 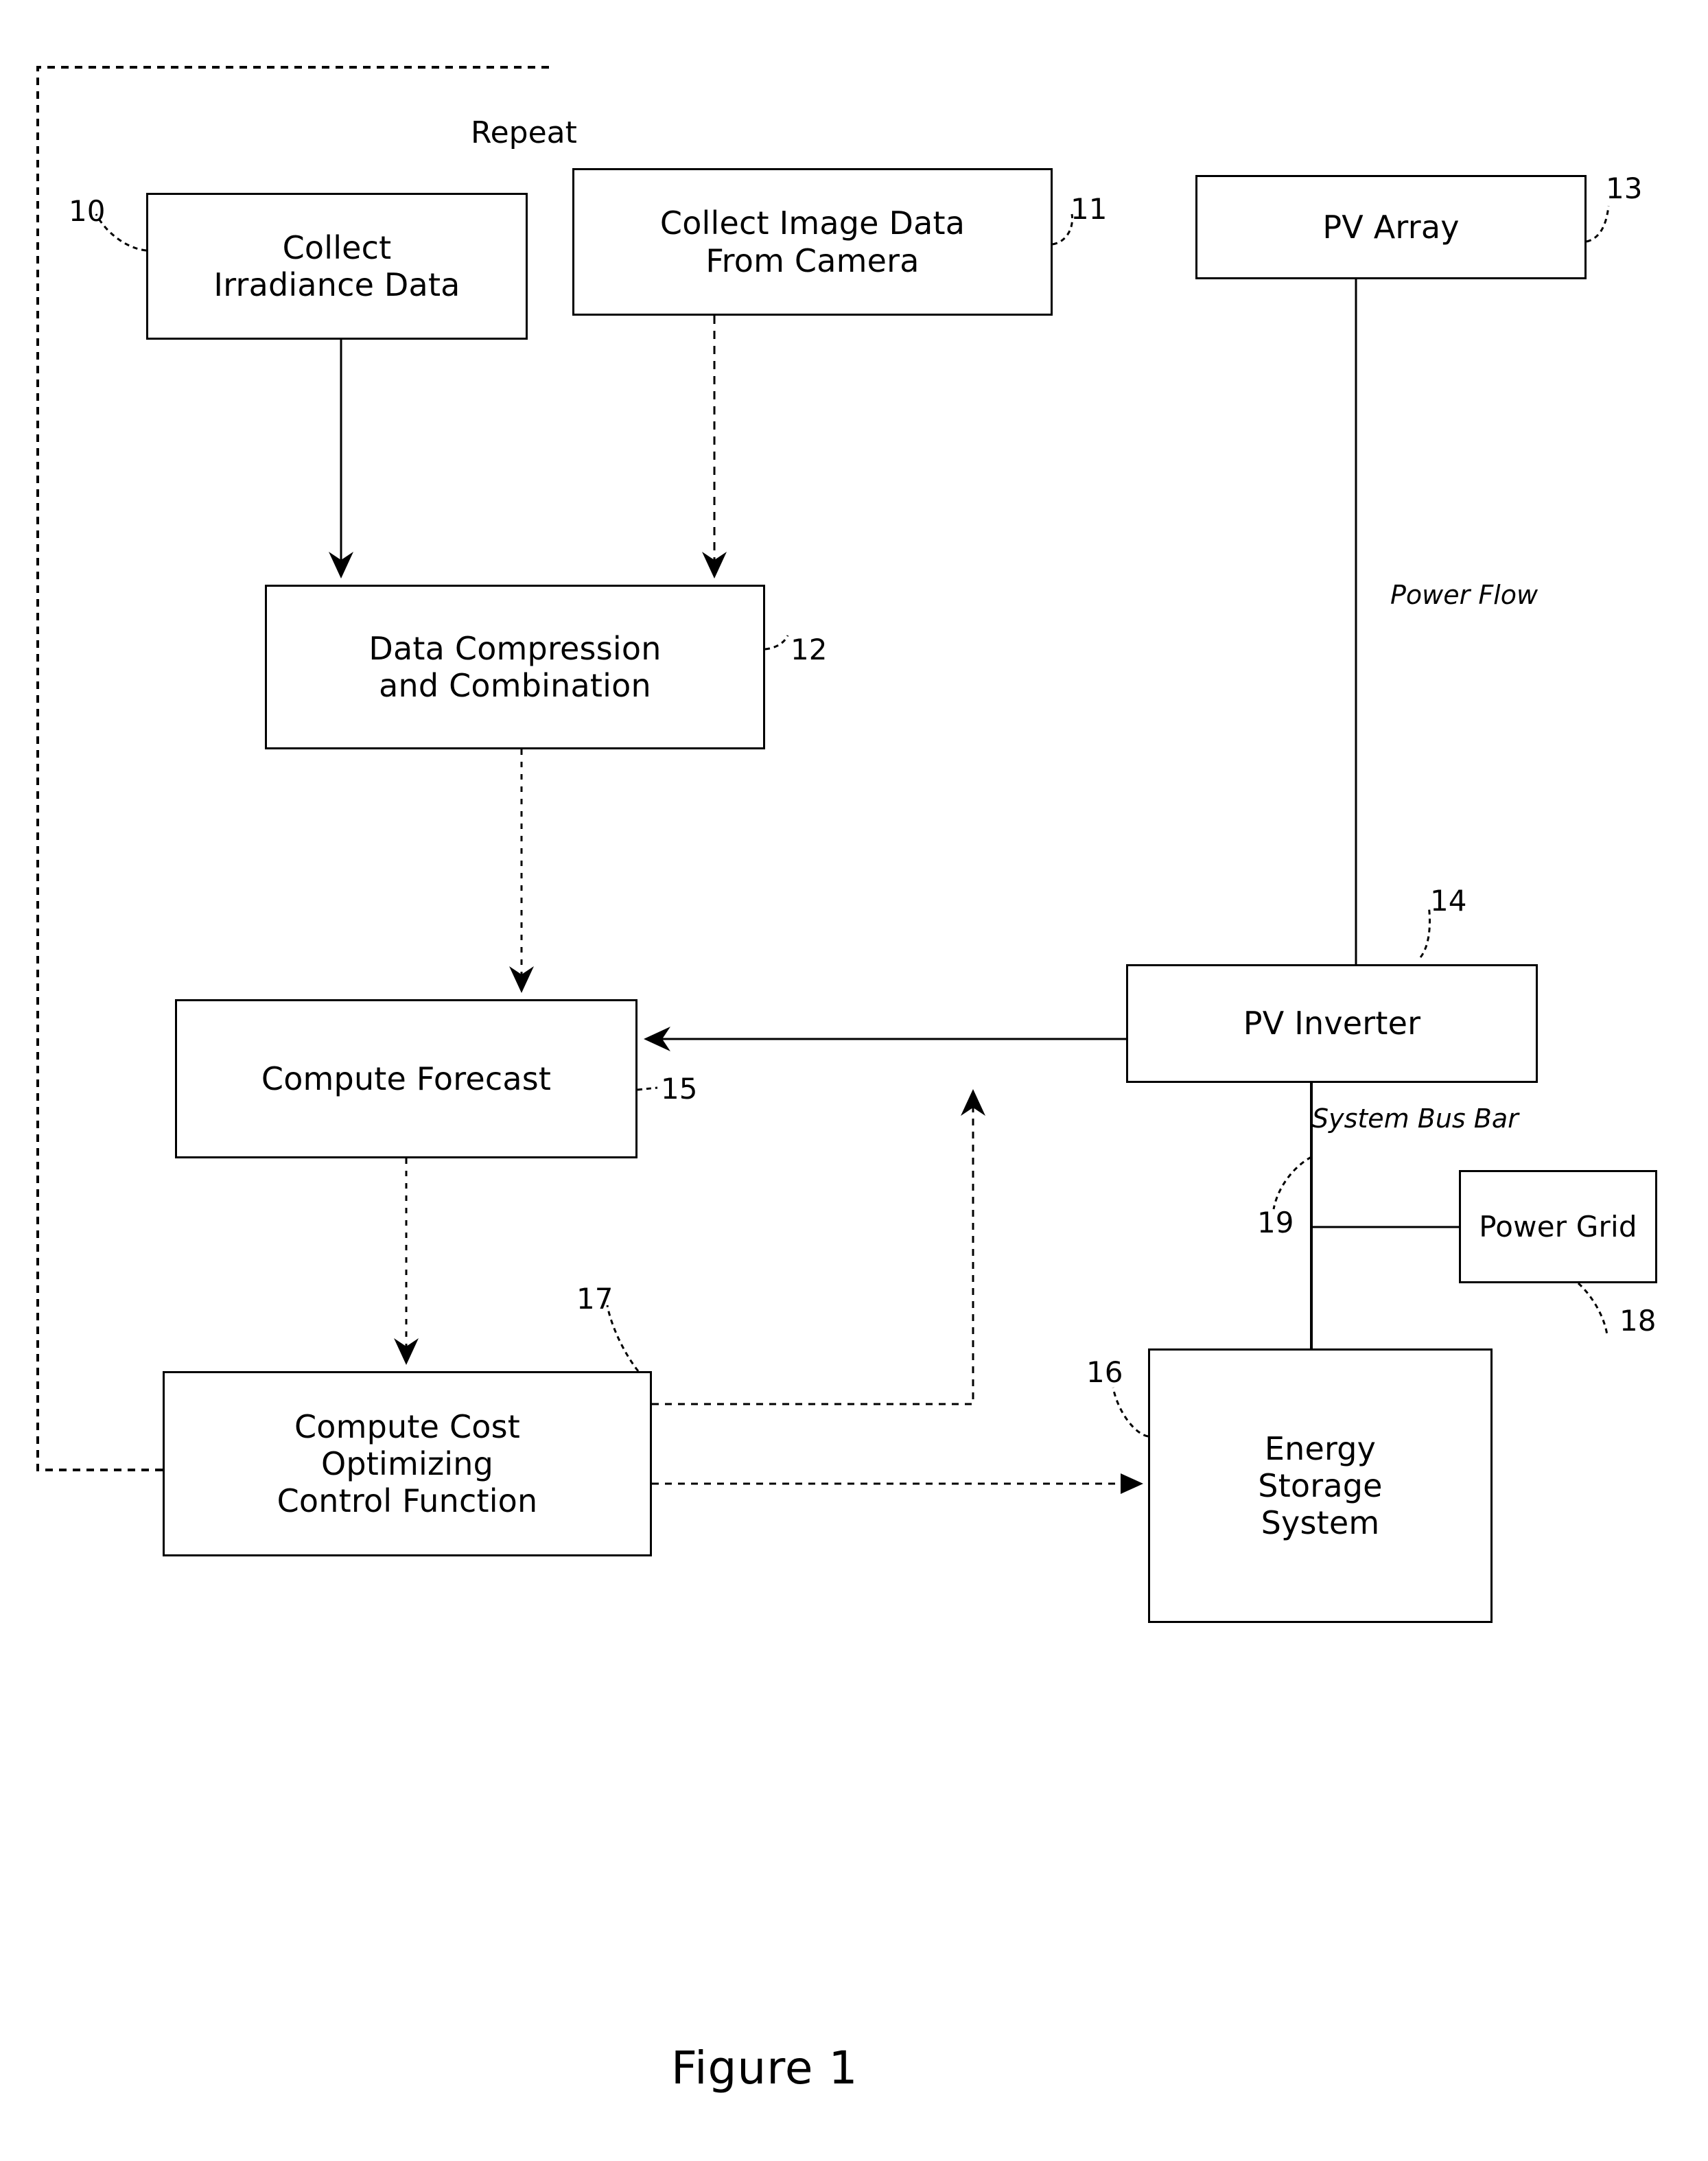 I want to click on reference-numeral-13: 13, so click(x=1624, y=188).